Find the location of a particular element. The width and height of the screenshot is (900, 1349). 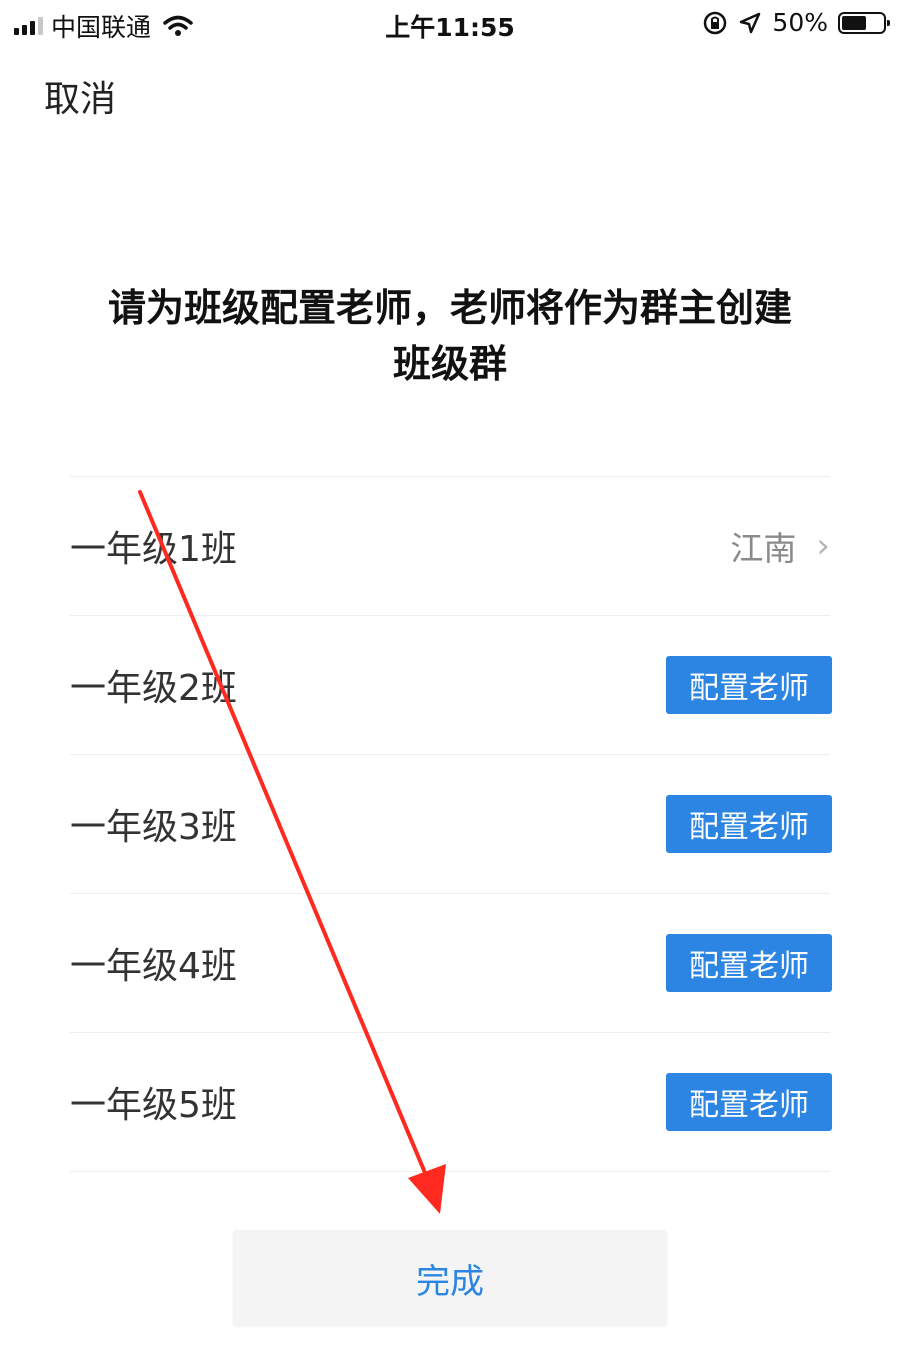

chevron-right-icon: › is located at coordinates (823, 546).